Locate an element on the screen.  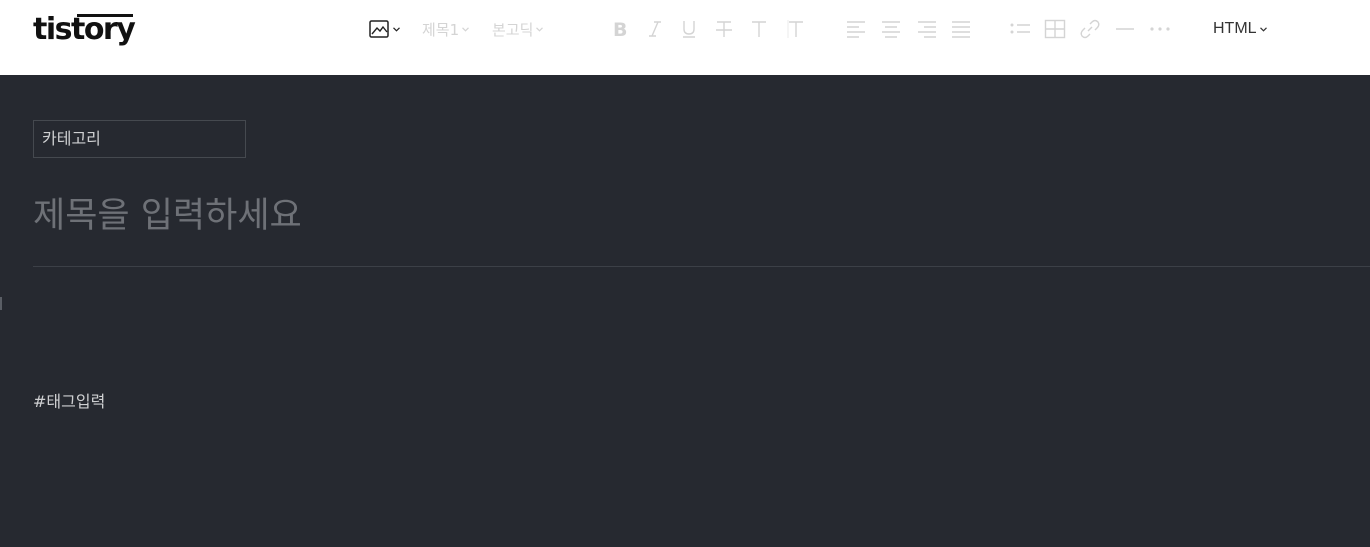
underline-icon is located at coordinates (689, 29).